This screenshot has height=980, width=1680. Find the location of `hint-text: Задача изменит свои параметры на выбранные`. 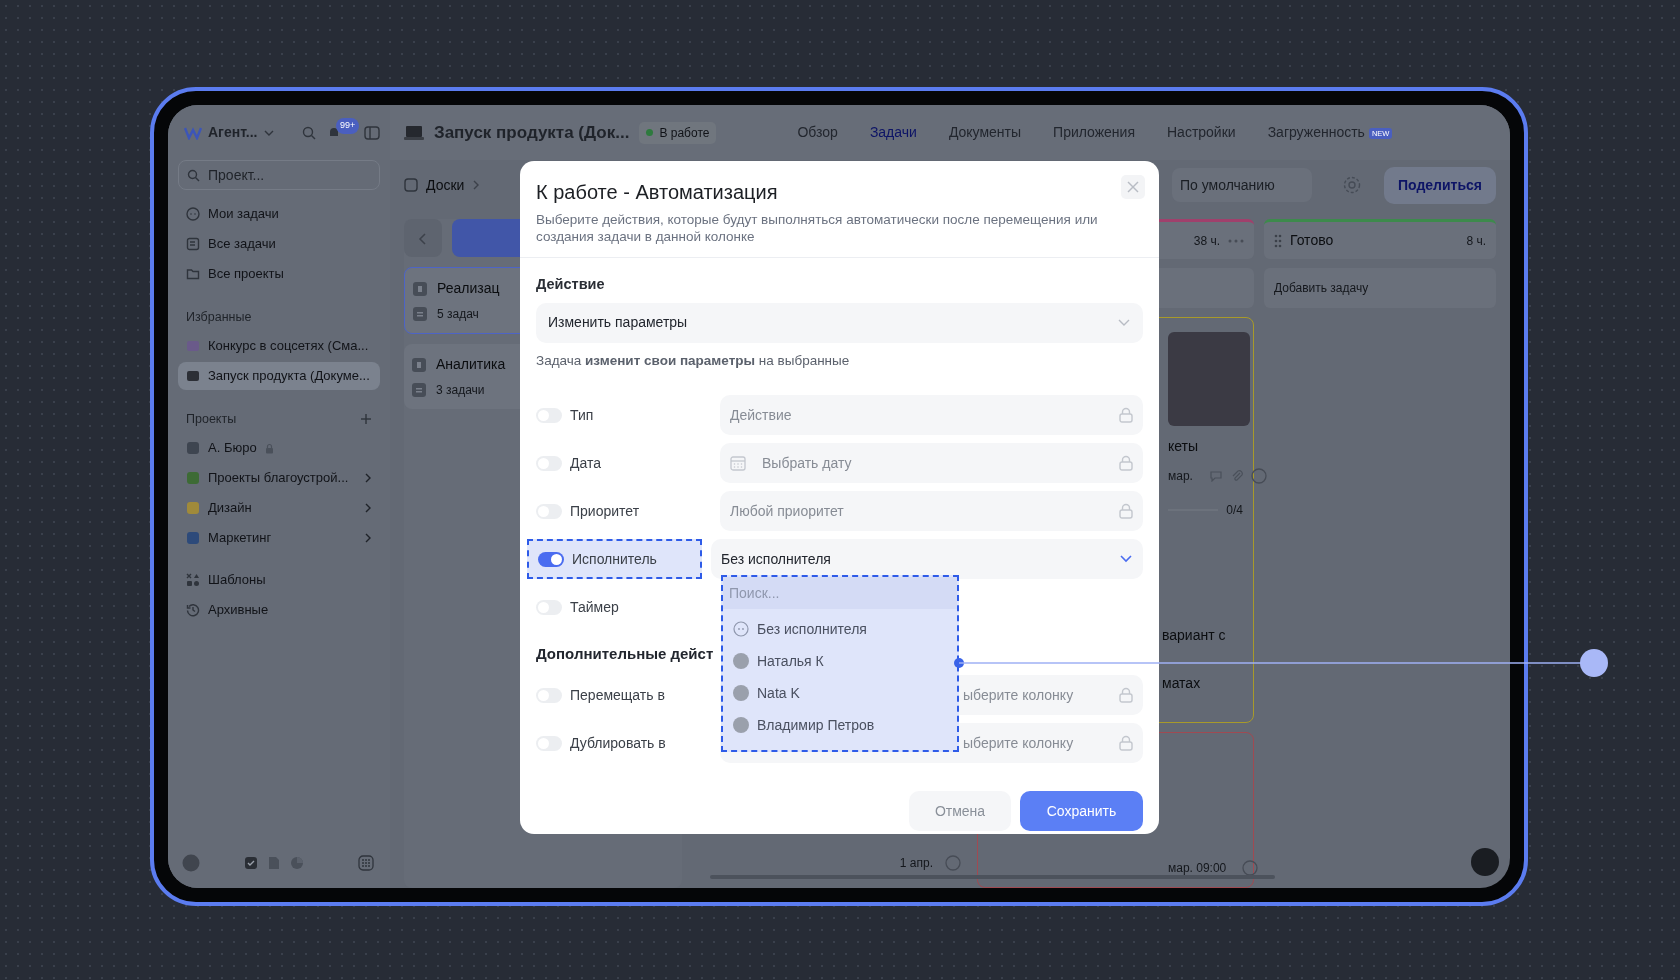

hint-text: Задача изменит свои параметры на выбранные is located at coordinates (693, 360).